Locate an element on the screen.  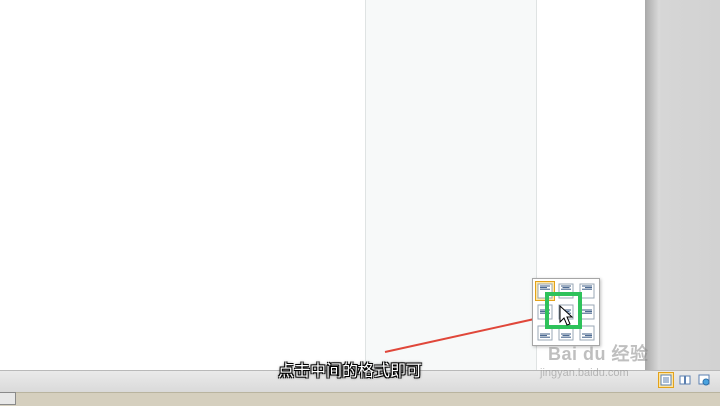
web-layout-icon is located at coordinates (704, 380).